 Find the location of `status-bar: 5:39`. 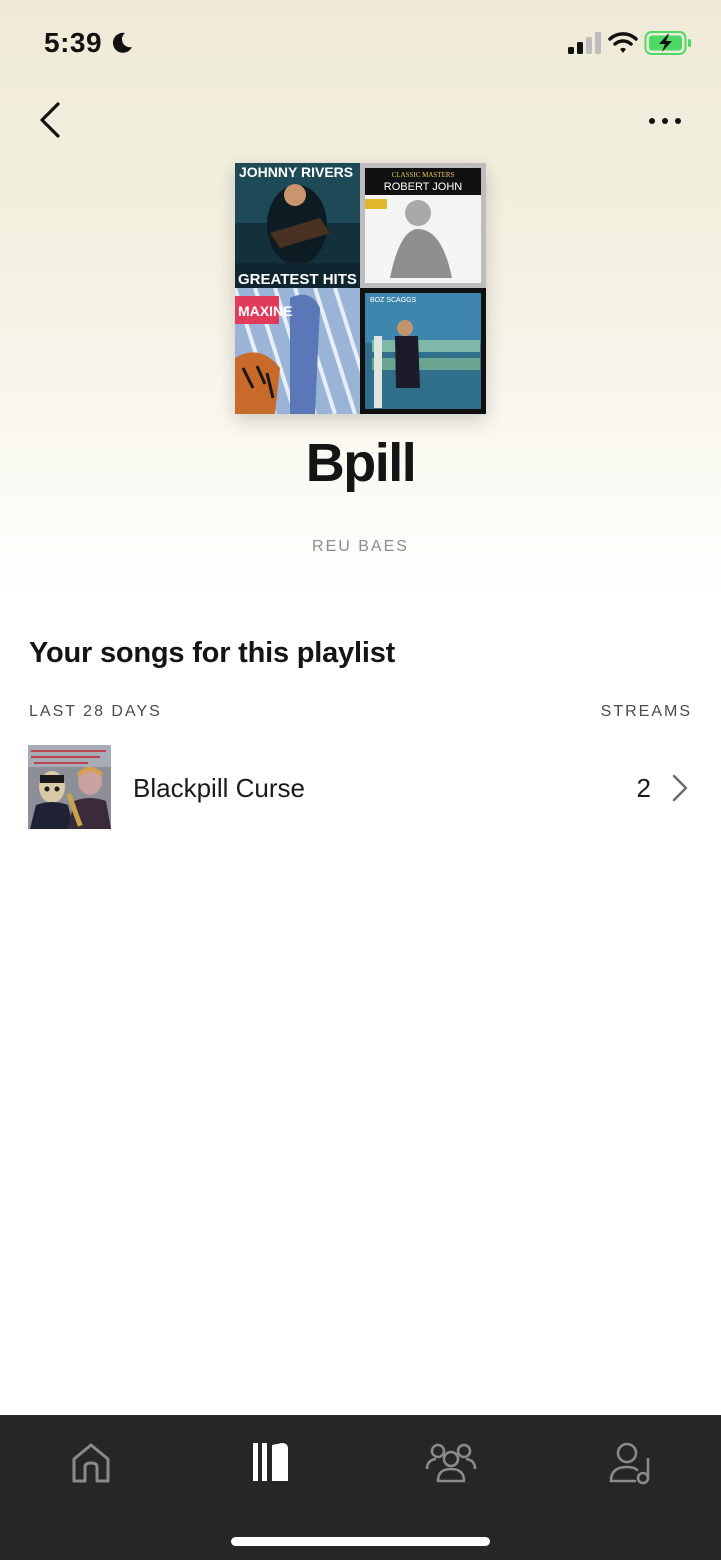

status-bar: 5:39 is located at coordinates (360, 44).